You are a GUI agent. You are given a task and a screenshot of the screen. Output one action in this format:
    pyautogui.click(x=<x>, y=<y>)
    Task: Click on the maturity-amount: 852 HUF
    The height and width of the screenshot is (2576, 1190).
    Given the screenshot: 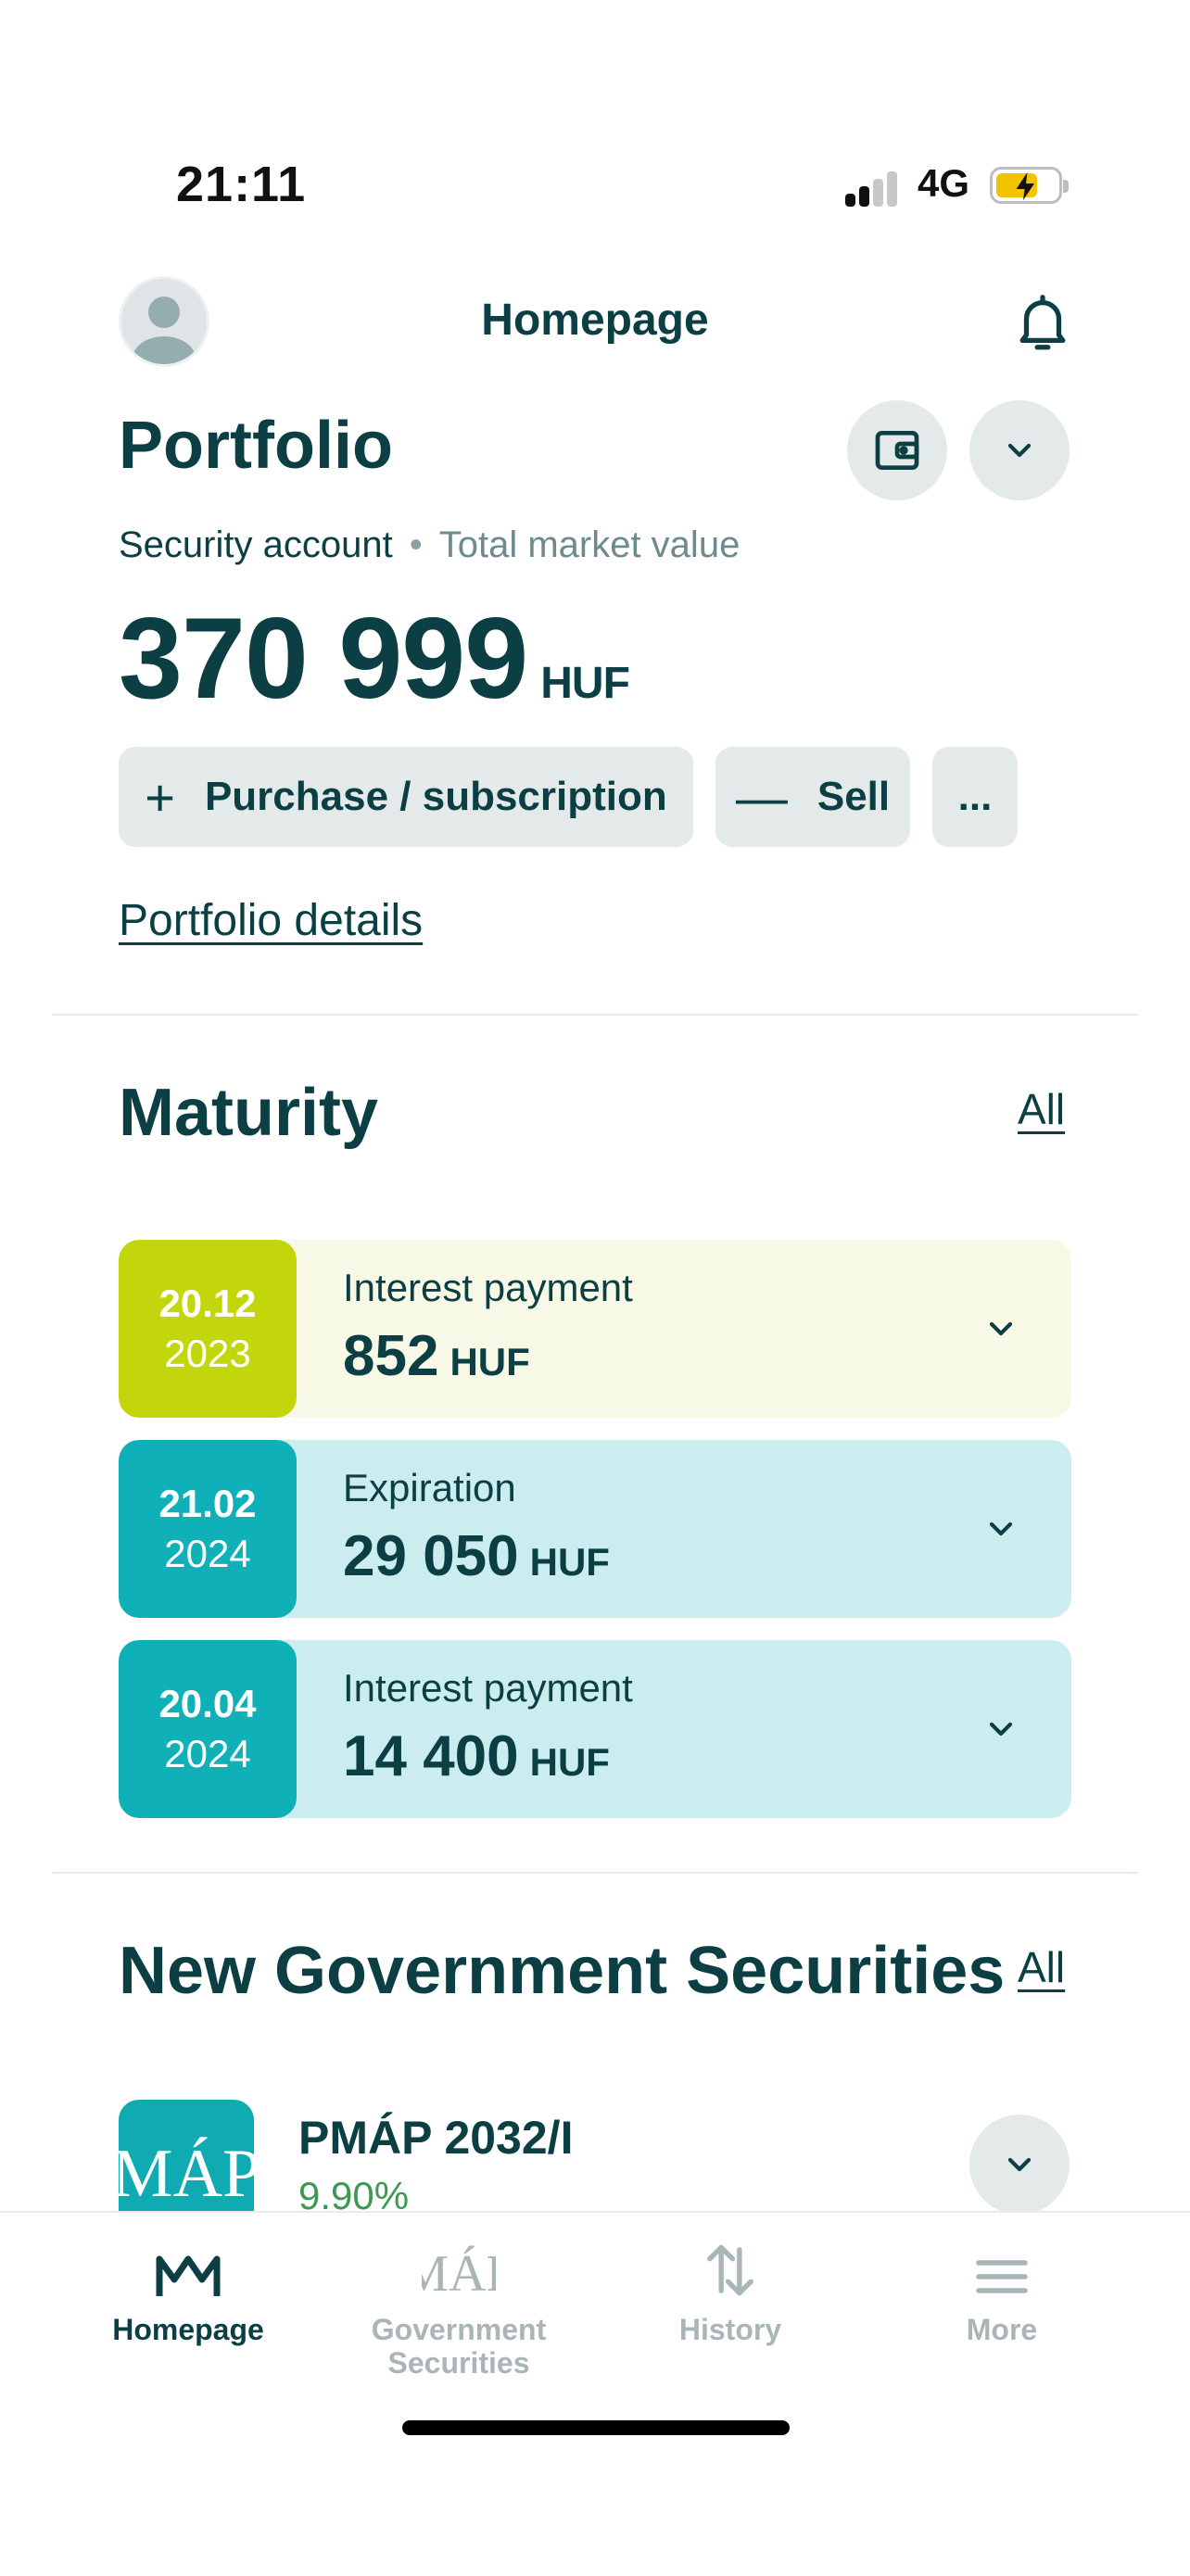 What is the action you would take?
    pyautogui.click(x=436, y=1356)
    